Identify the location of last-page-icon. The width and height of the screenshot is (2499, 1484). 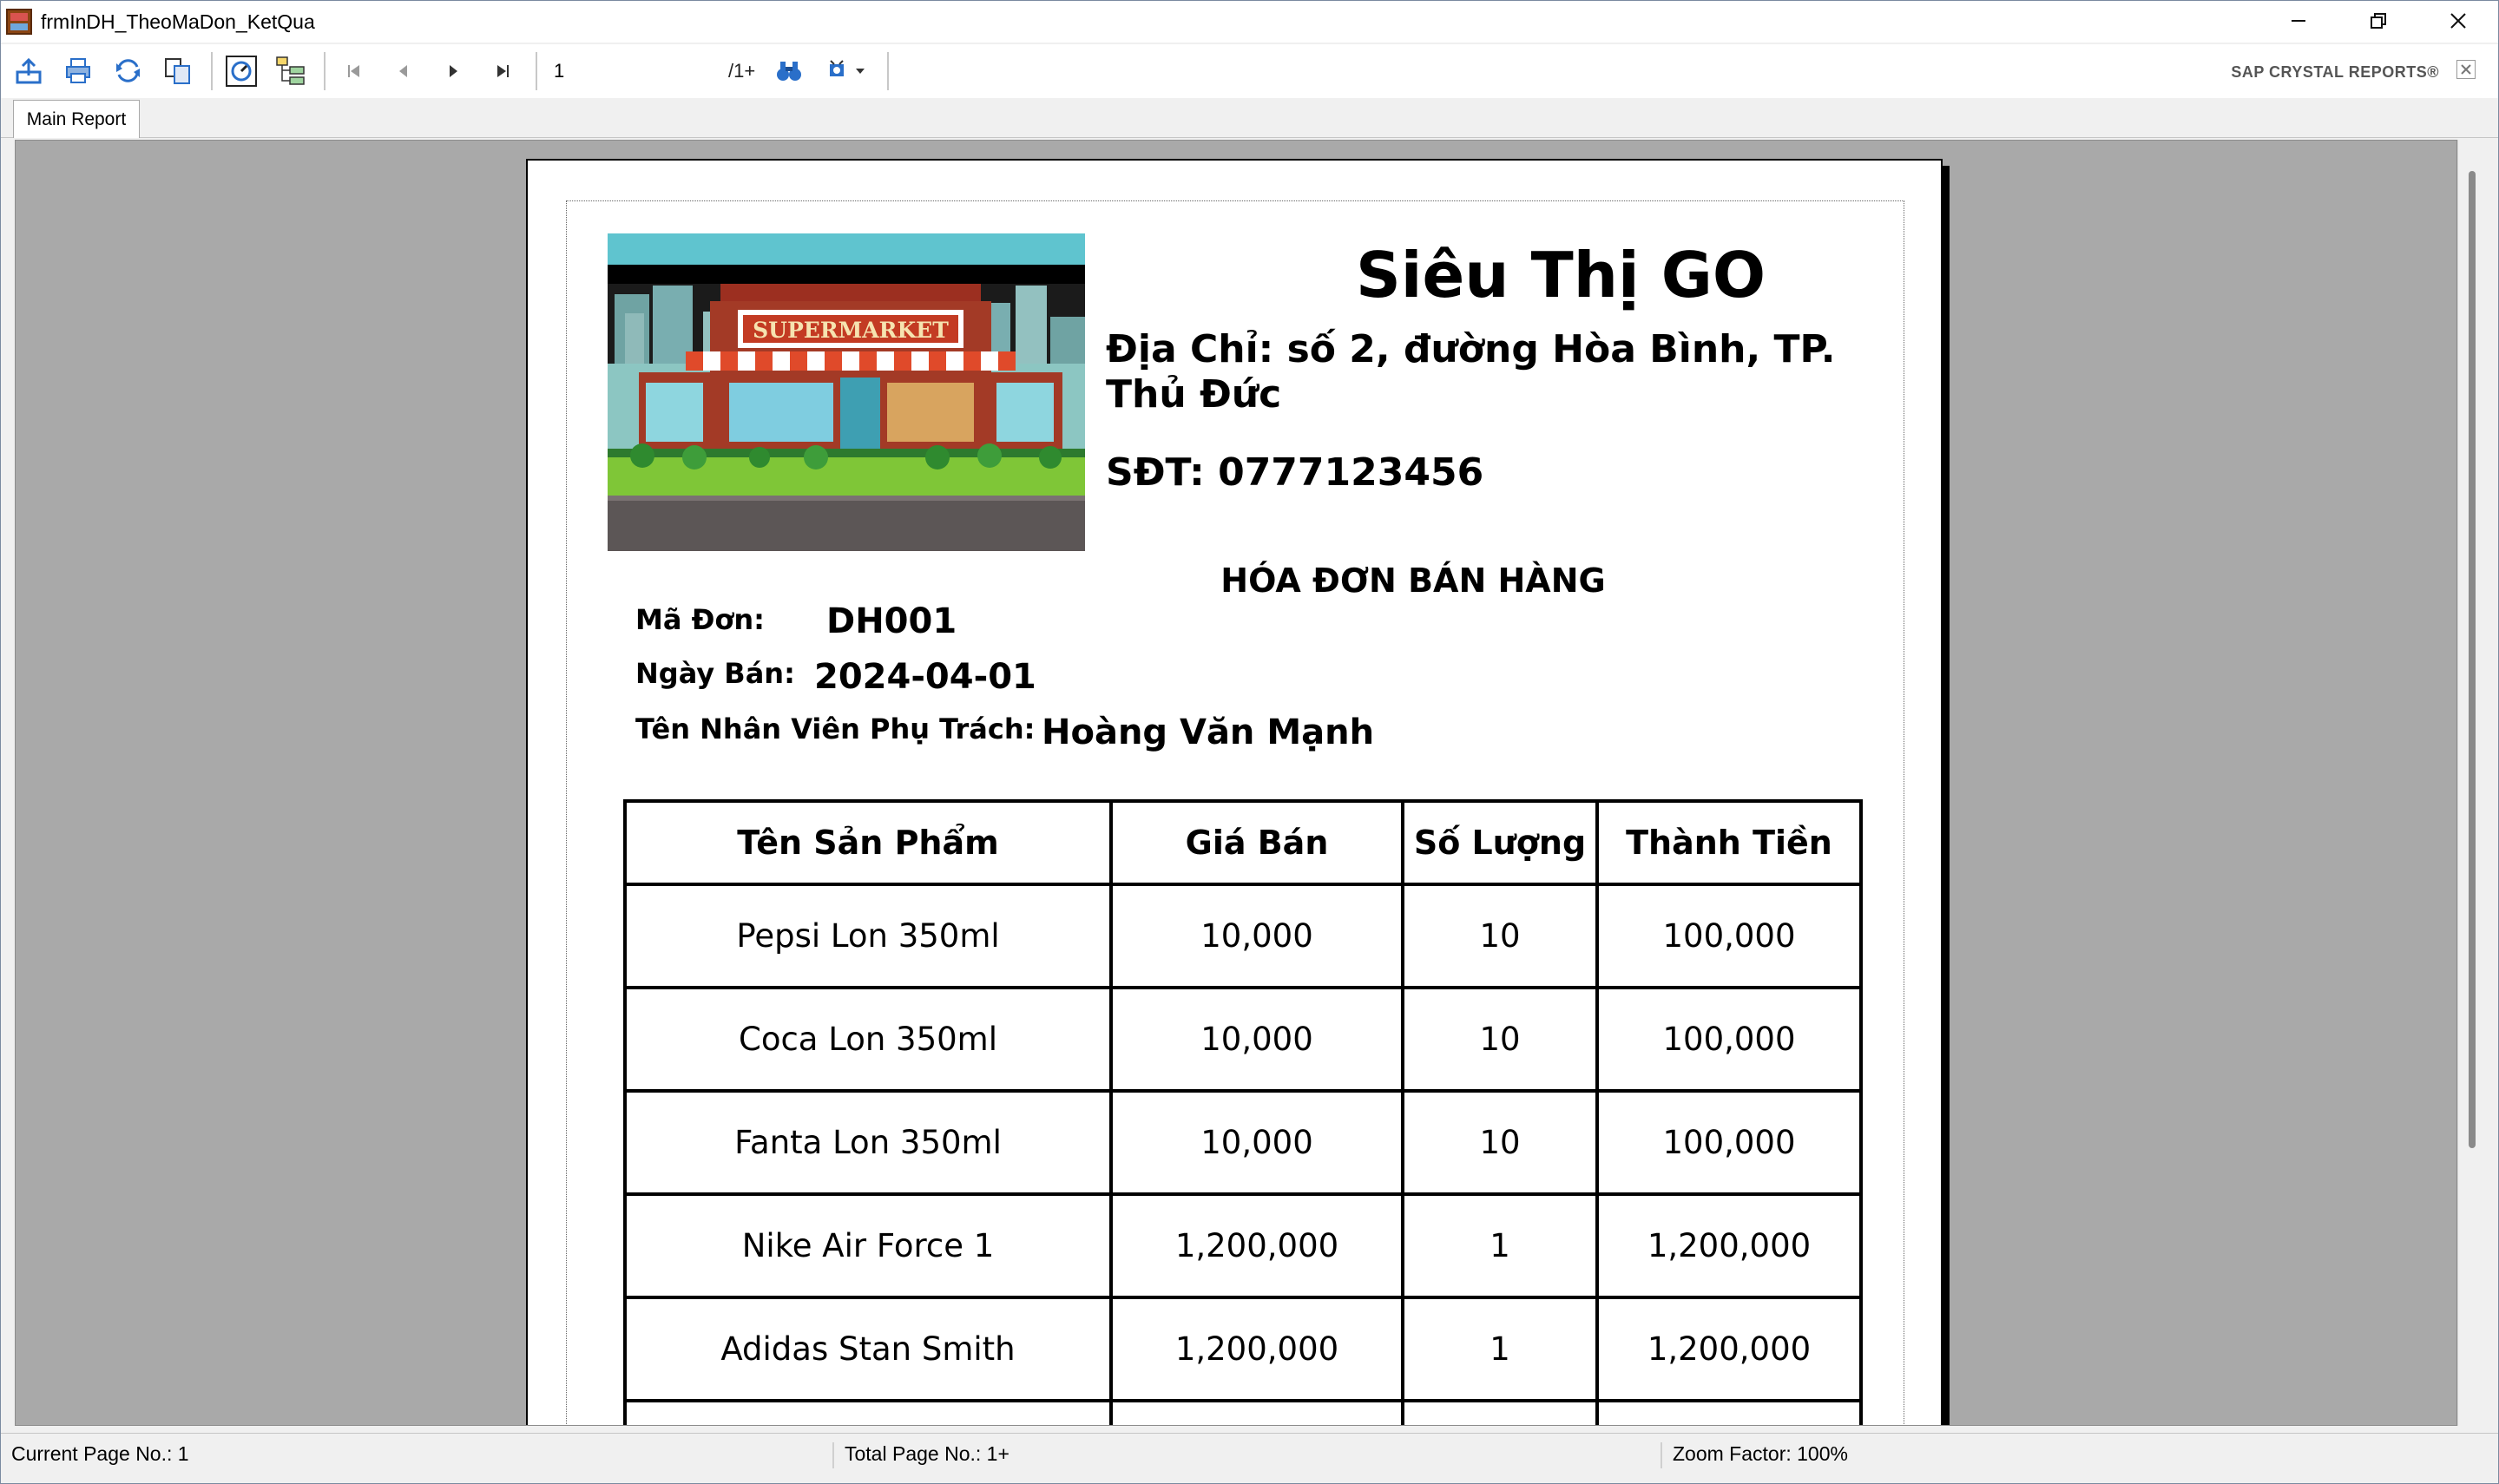
(503, 71).